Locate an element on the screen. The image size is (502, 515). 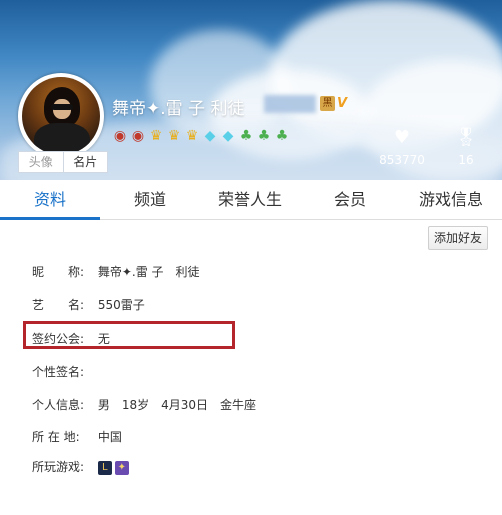
info-row-location: 所 在 地: 中国 is located at coordinates (77, 436).